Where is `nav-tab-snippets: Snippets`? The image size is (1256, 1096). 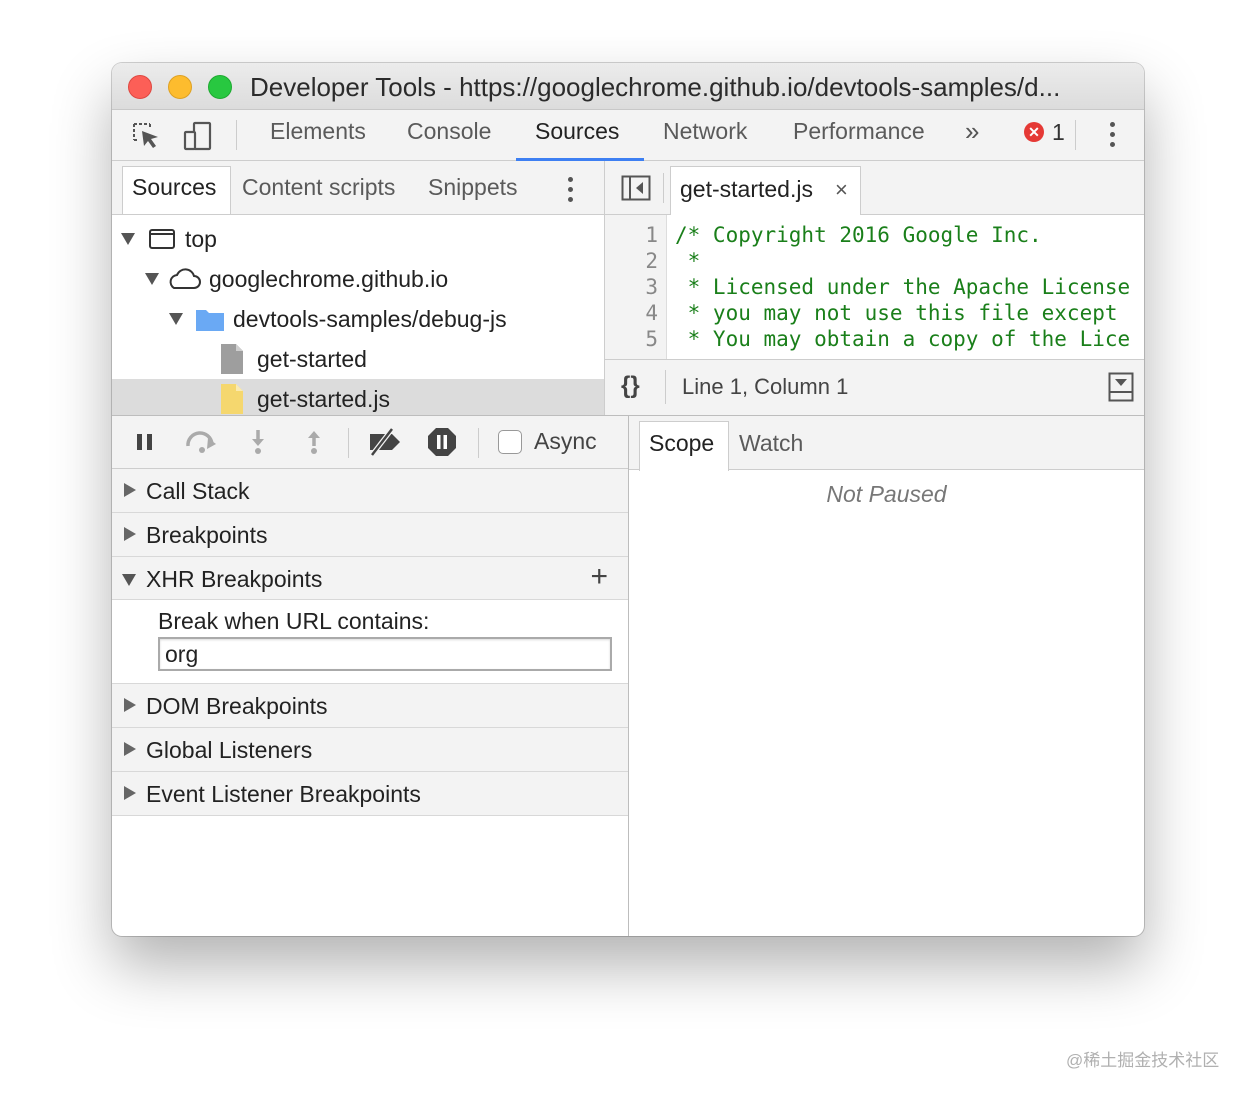 nav-tab-snippets: Snippets is located at coordinates (473, 187).